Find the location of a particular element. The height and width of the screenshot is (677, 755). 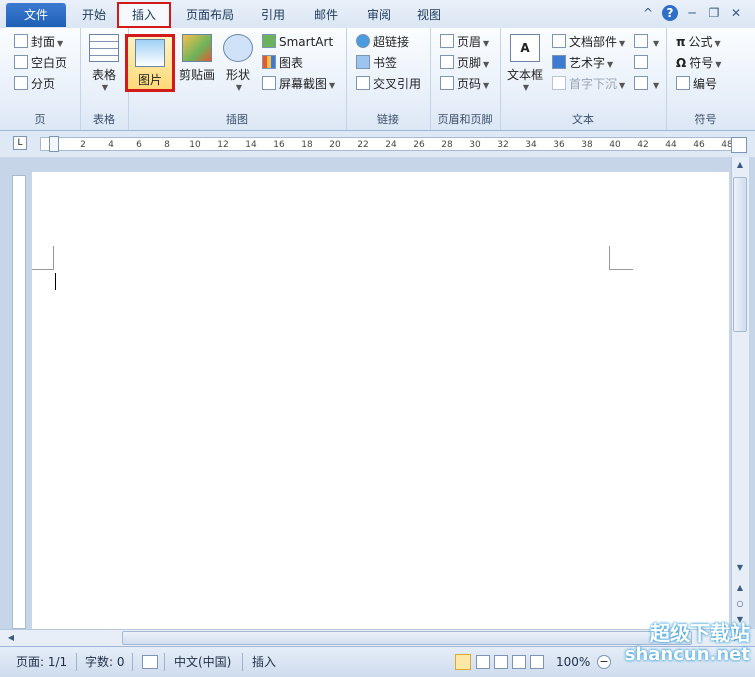

view-ruler-icon is located at coordinates (739, 145).